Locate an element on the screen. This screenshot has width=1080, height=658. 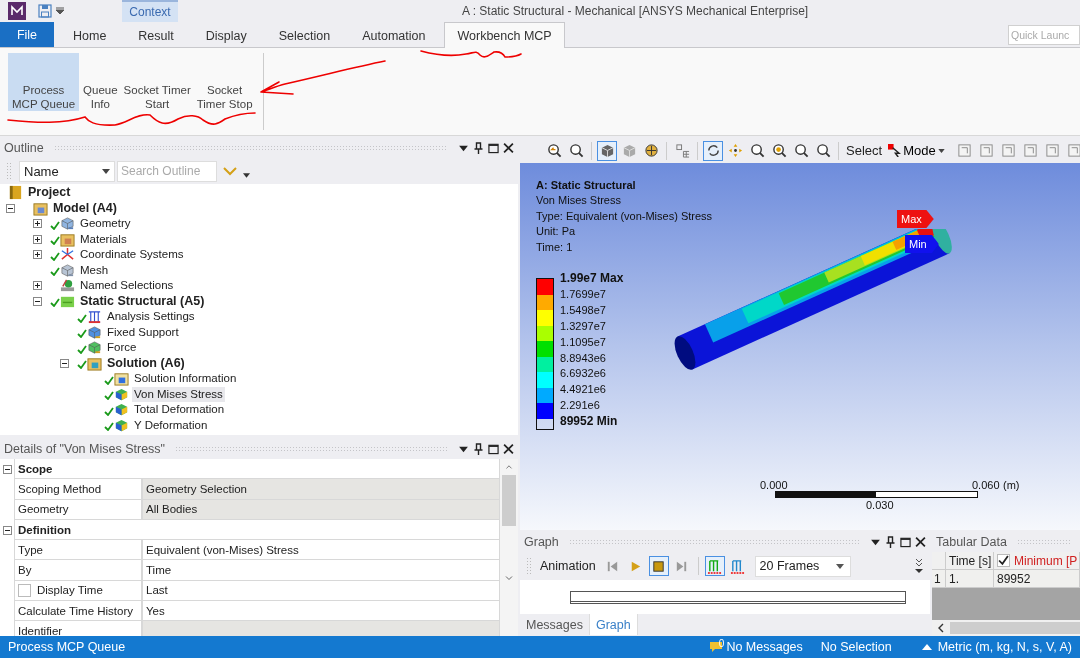
property-value: Geometry Selection is located at coordinates (321, 489).